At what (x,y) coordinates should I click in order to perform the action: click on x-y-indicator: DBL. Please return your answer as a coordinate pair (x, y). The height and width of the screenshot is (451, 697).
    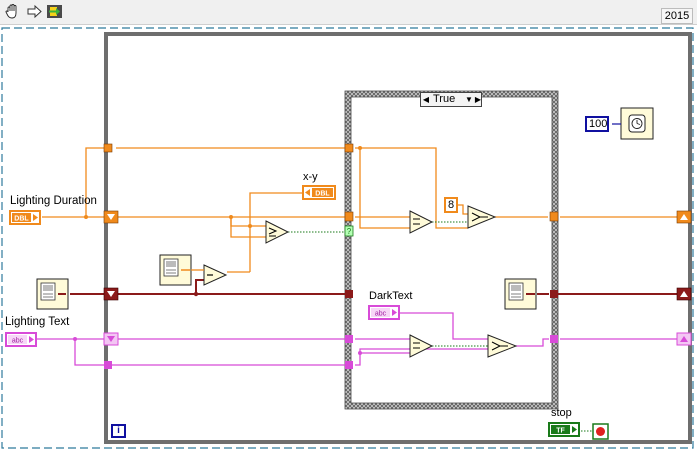
    Looking at the image, I should click on (319, 192).